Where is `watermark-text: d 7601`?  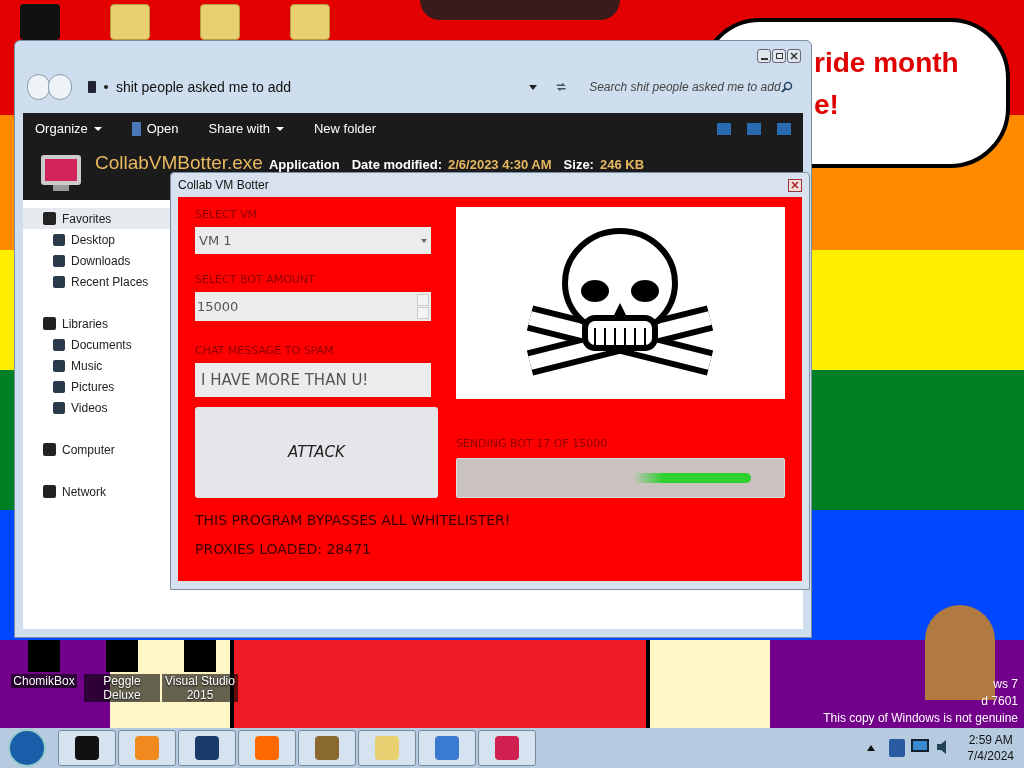 watermark-text: d 7601 is located at coordinates (999, 701).